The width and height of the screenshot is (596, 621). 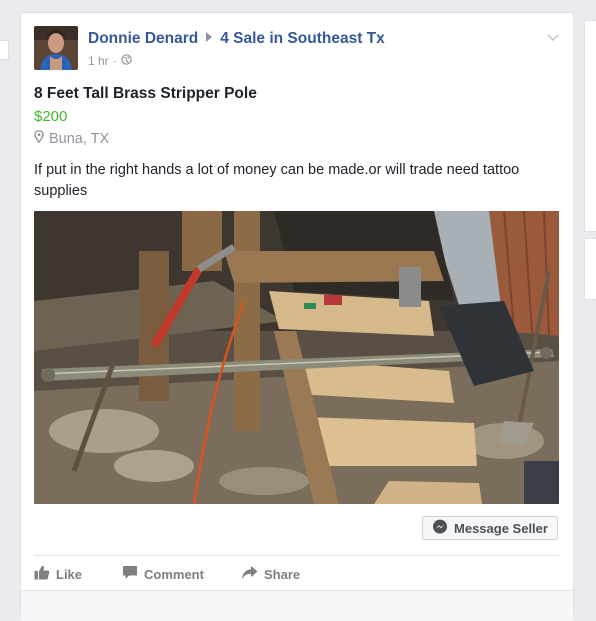 I want to click on group-name-link: 4 Sale in Southeast Tx, so click(x=302, y=38).